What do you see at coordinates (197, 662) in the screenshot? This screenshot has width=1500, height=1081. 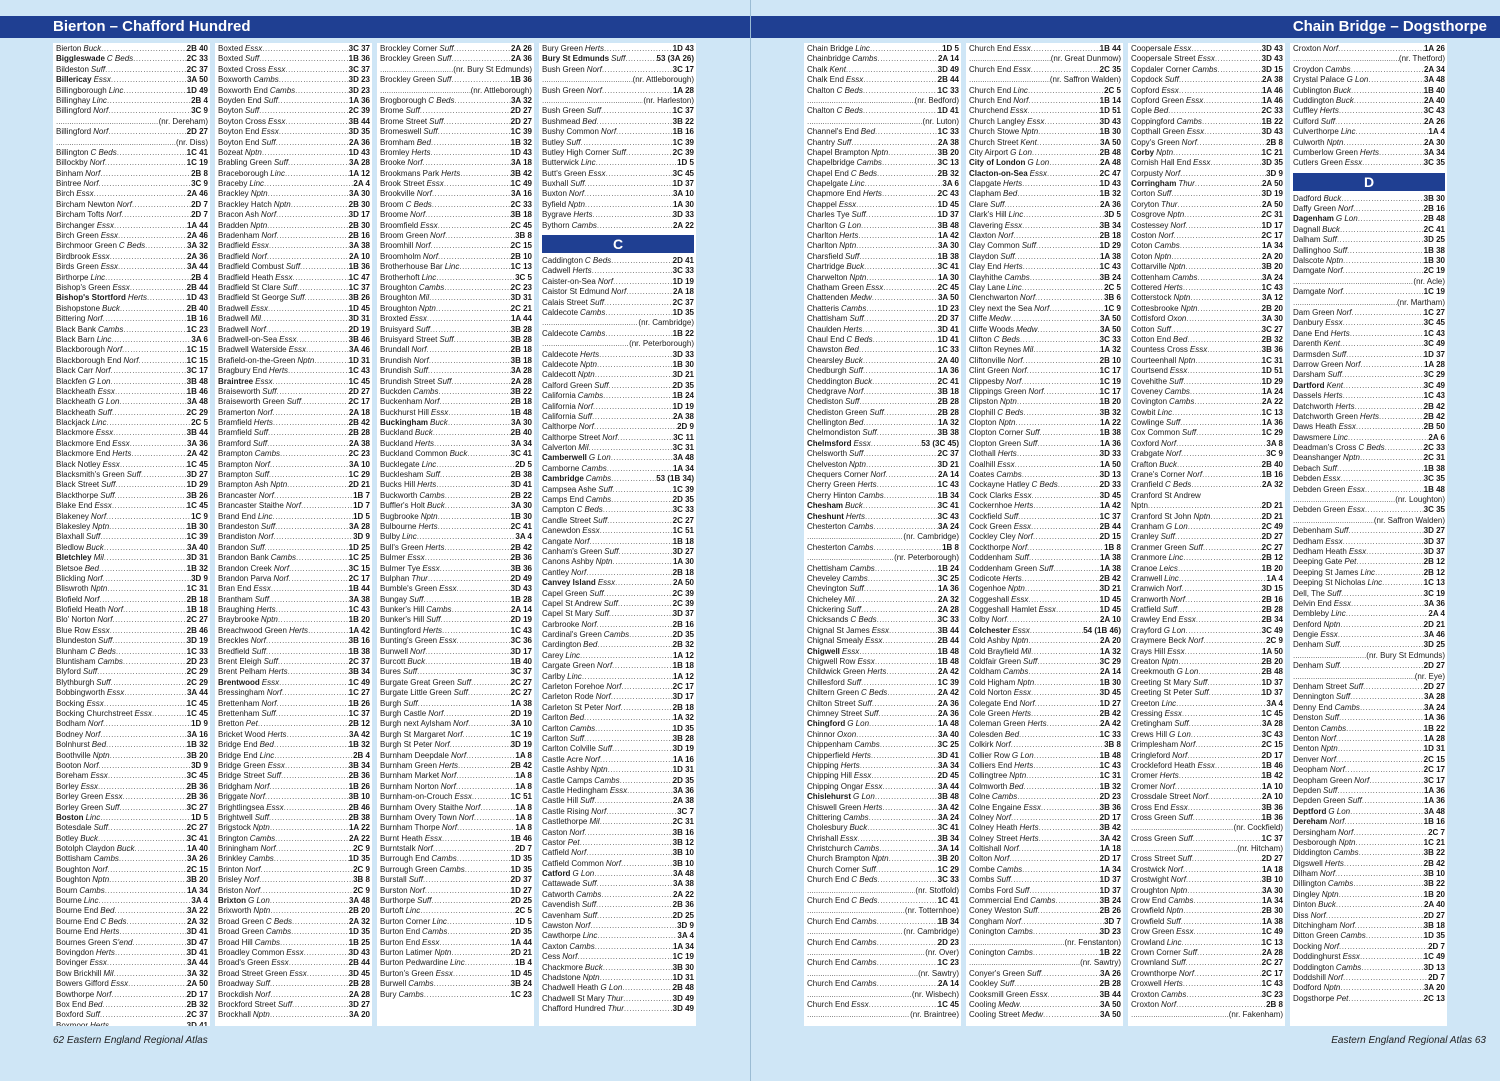 I see `grid-reference: 2D 23` at bounding box center [197, 662].